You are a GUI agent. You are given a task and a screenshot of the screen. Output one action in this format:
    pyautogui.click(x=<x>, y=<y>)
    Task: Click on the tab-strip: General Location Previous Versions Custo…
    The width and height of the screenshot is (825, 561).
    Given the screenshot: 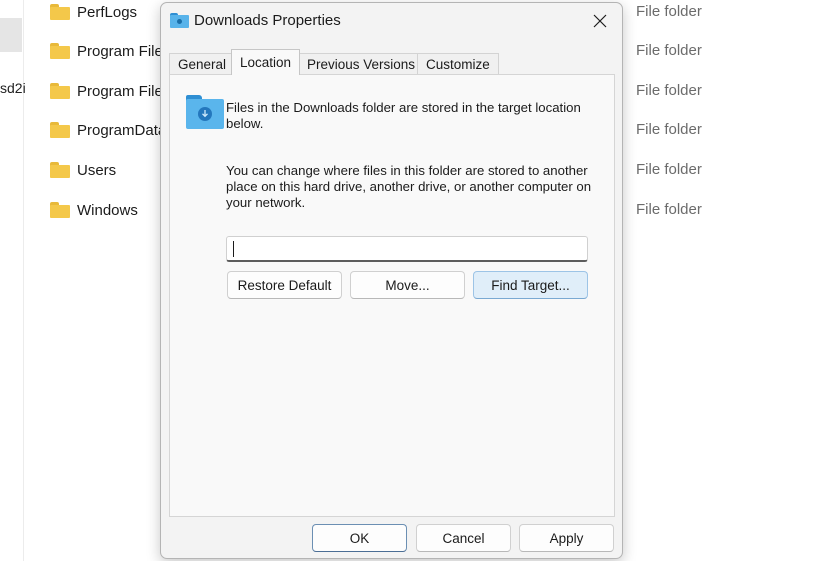 What is the action you would take?
    pyautogui.click(x=393, y=62)
    